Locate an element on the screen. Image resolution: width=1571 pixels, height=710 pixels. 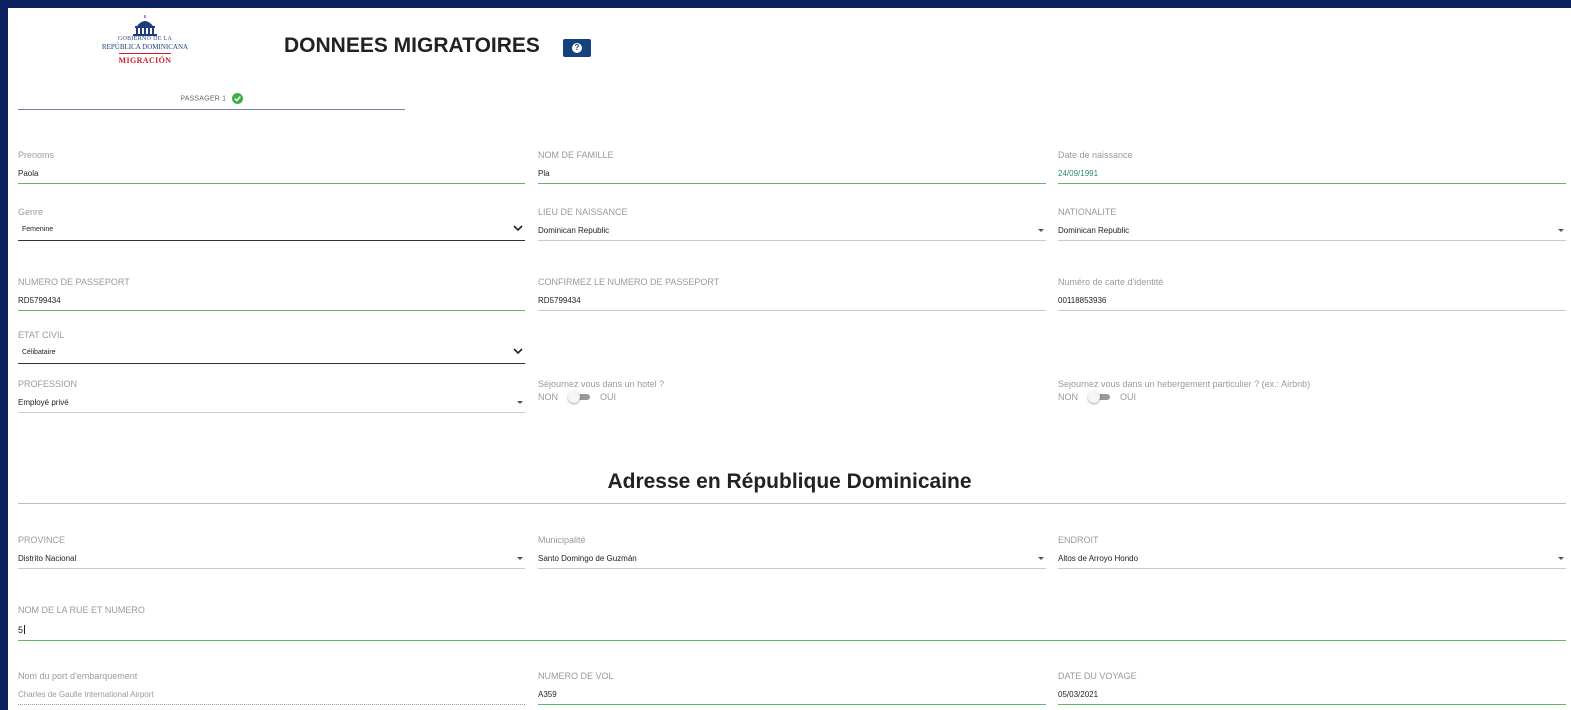
carte-identite-label: Numéro de carte d'identité is located at coordinates (1111, 282).